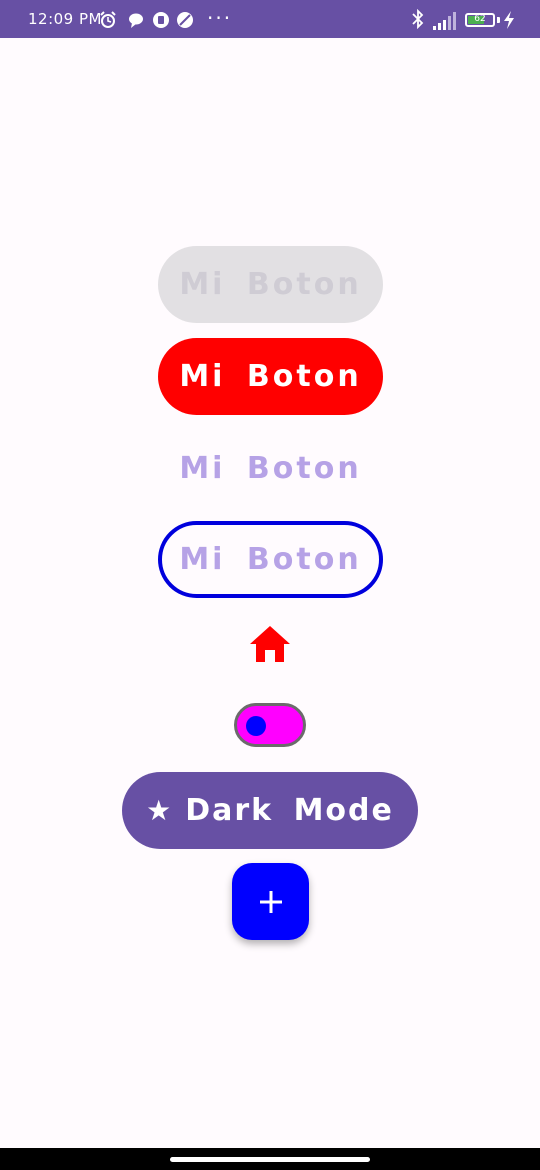 The width and height of the screenshot is (540, 1170). Describe the element at coordinates (509, 20) in the screenshot. I see `charging-icon` at that location.